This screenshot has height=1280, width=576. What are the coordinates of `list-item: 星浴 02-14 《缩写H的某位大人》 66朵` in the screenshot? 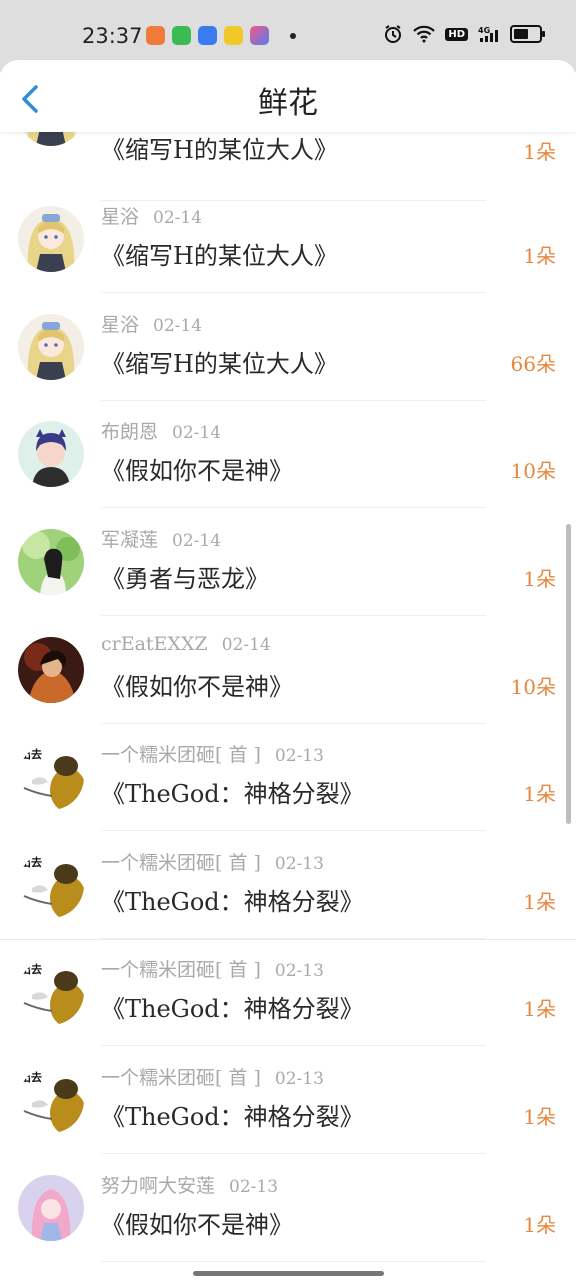 It's located at (288, 347).